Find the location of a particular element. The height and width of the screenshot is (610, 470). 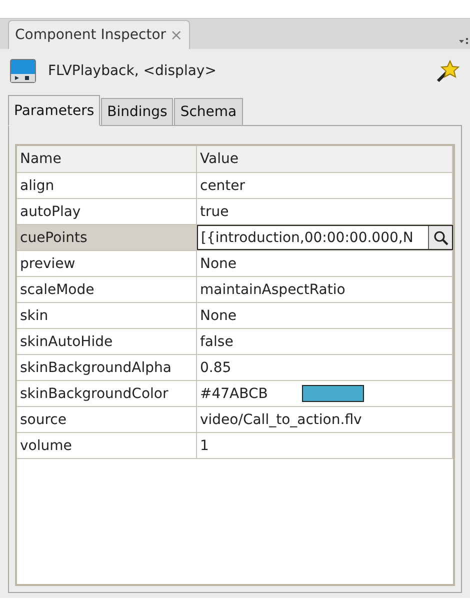

tab: Parameters is located at coordinates (54, 110).